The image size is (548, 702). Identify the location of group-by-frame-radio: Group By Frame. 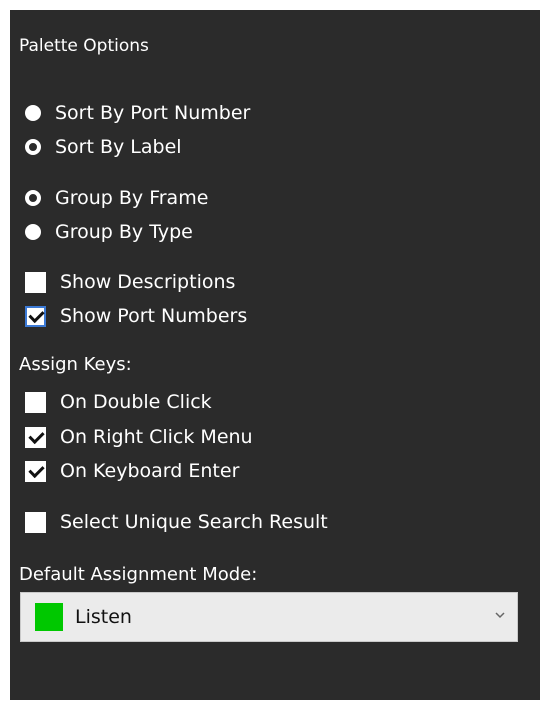
(116, 198).